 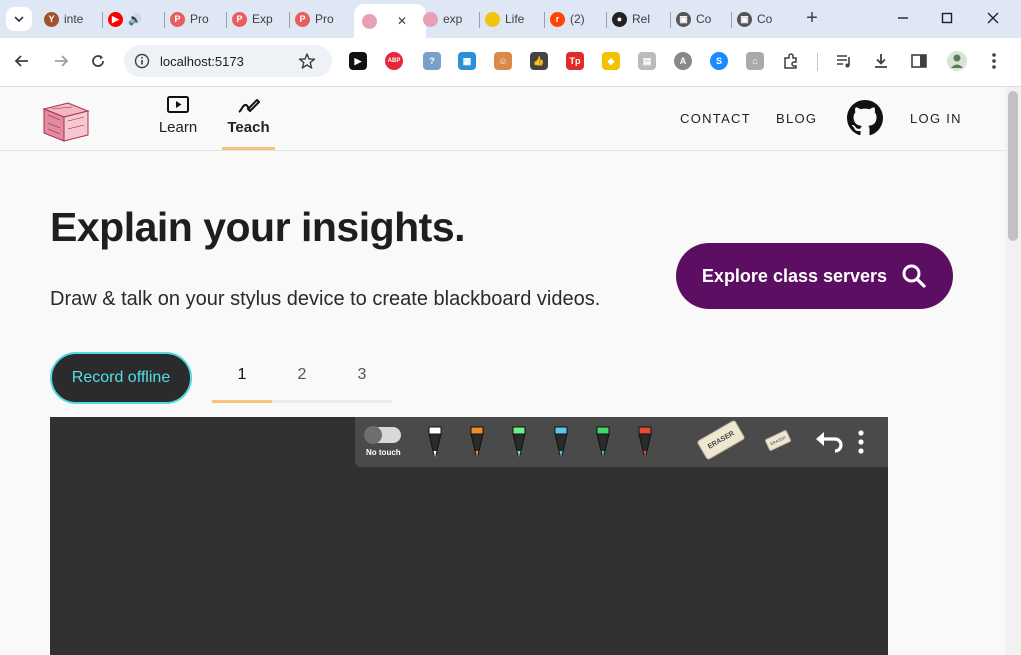 I want to click on pen-color-6-icon, so click(x=645, y=442).